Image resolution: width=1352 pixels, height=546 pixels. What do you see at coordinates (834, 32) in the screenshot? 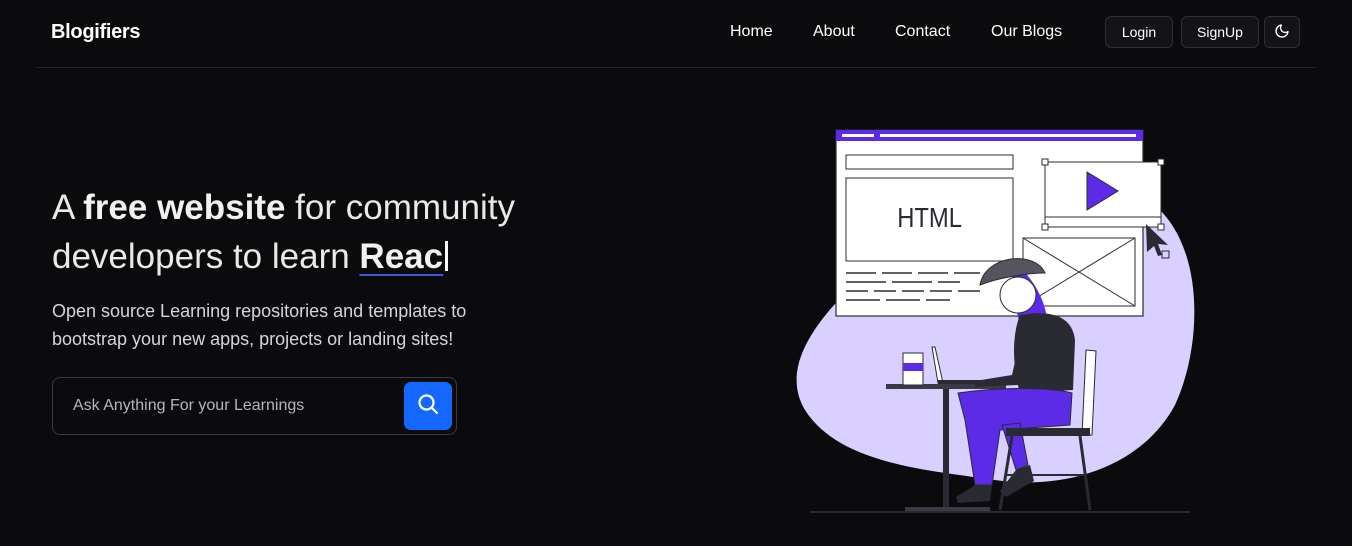
I see `nav-link-about: About` at bounding box center [834, 32].